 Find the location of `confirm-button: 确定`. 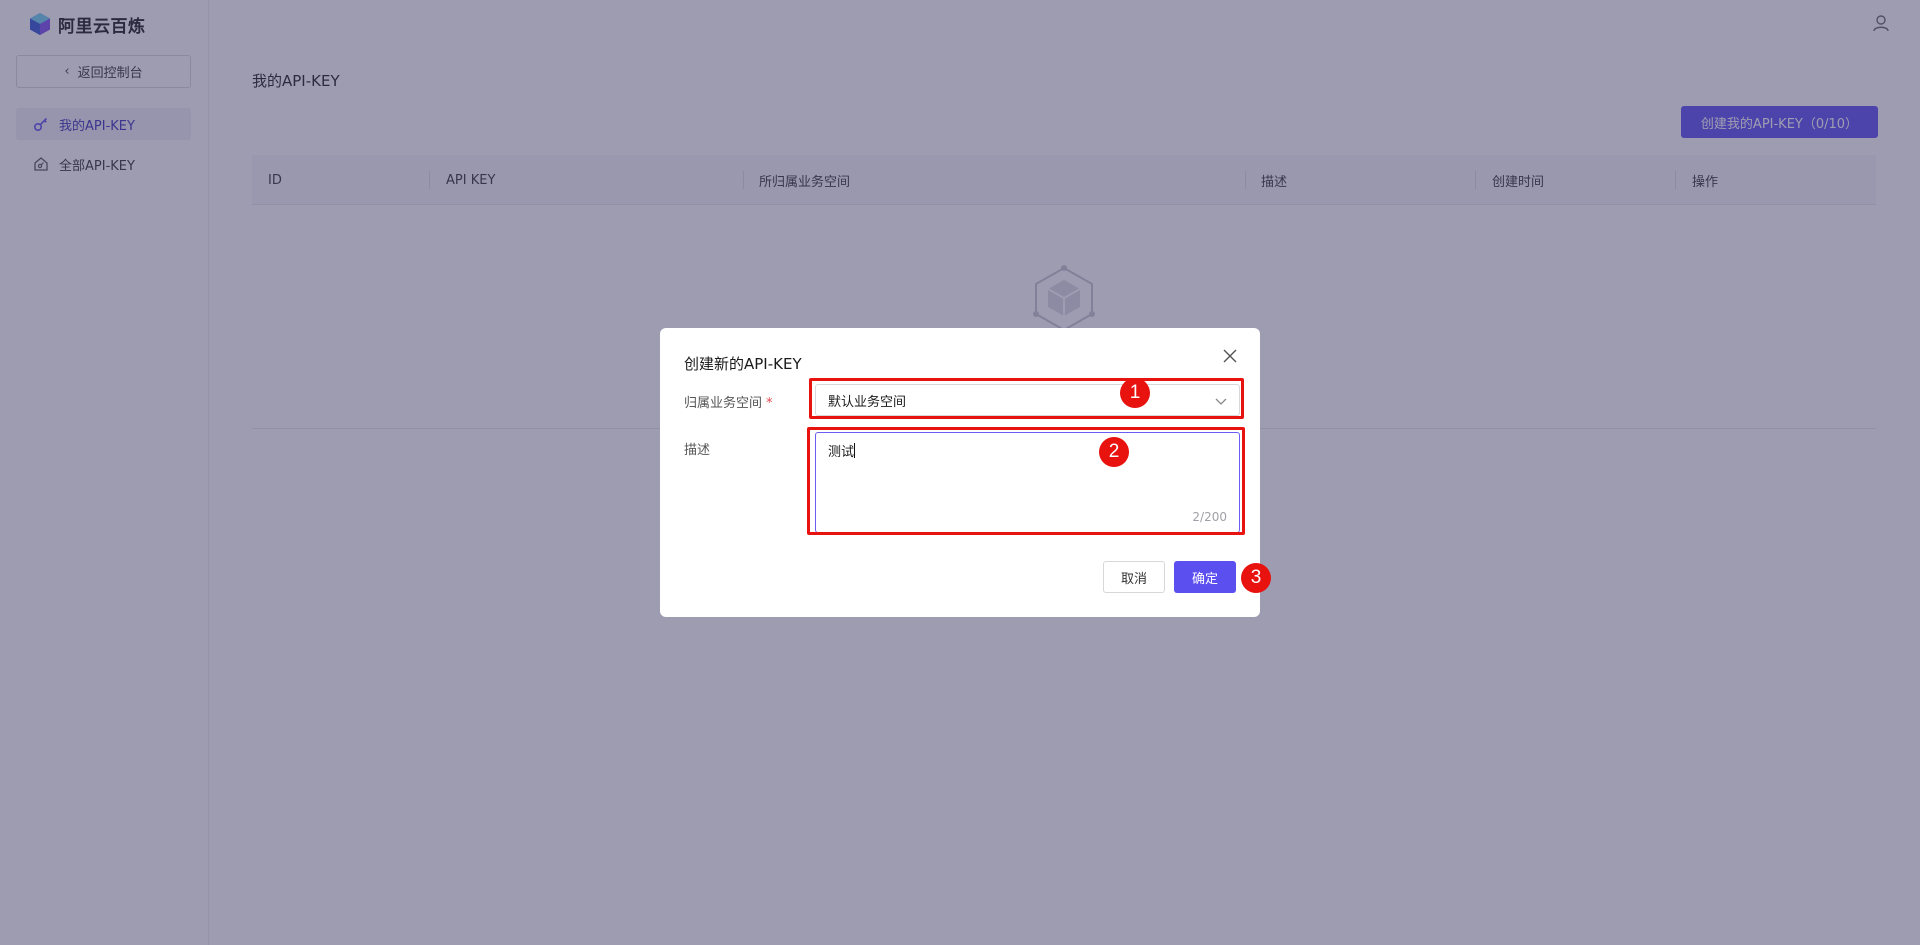

confirm-button: 确定 is located at coordinates (1205, 577).